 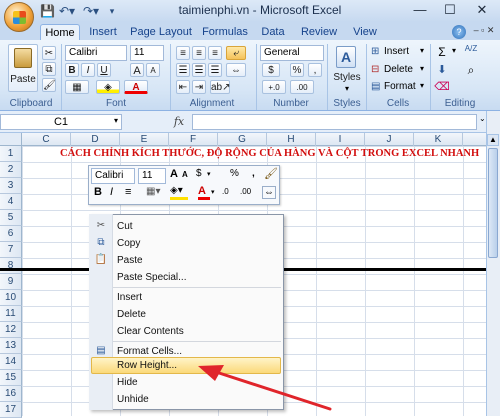 I want to click on arrow-shaft, so click(x=273, y=390).